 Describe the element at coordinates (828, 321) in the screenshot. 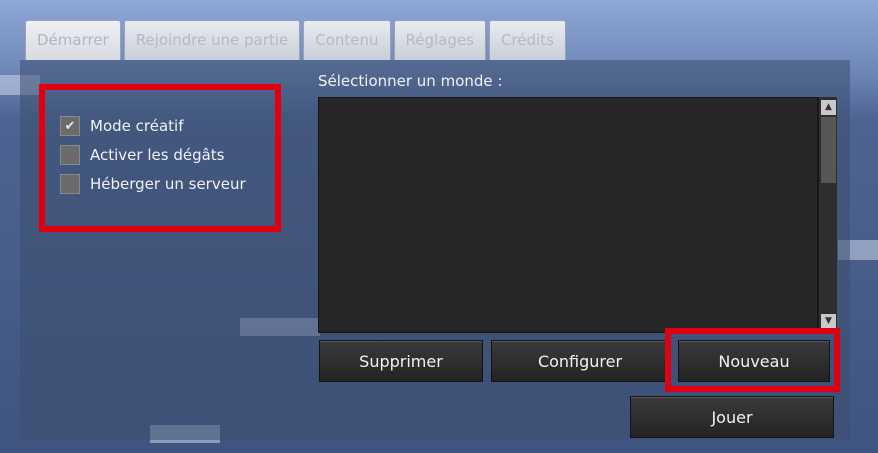

I see `scroll-down-icon: ▼` at that location.